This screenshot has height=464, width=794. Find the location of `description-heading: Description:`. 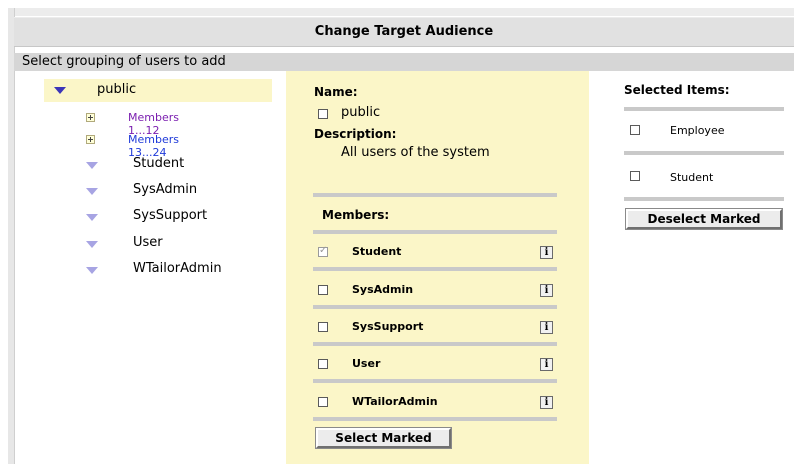

description-heading: Description: is located at coordinates (355, 134).